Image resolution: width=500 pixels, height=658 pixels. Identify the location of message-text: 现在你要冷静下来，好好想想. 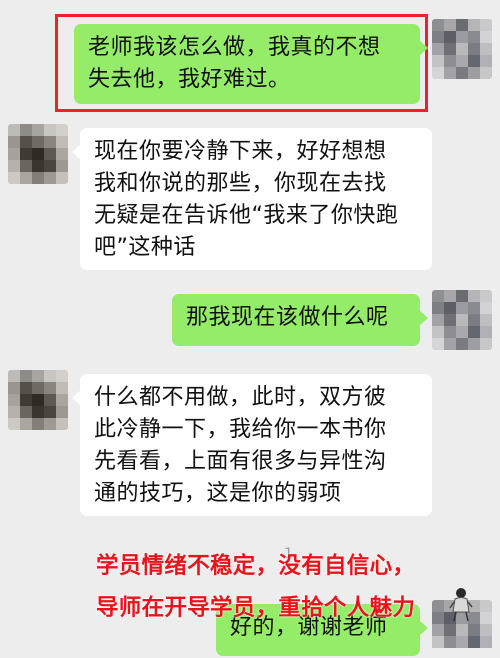
(240, 151).